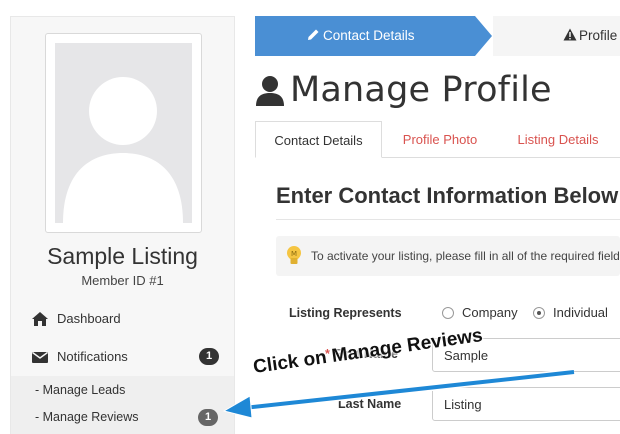 The width and height of the screenshot is (620, 434). I want to click on sidebar-item-label: Notifications, so click(92, 356).